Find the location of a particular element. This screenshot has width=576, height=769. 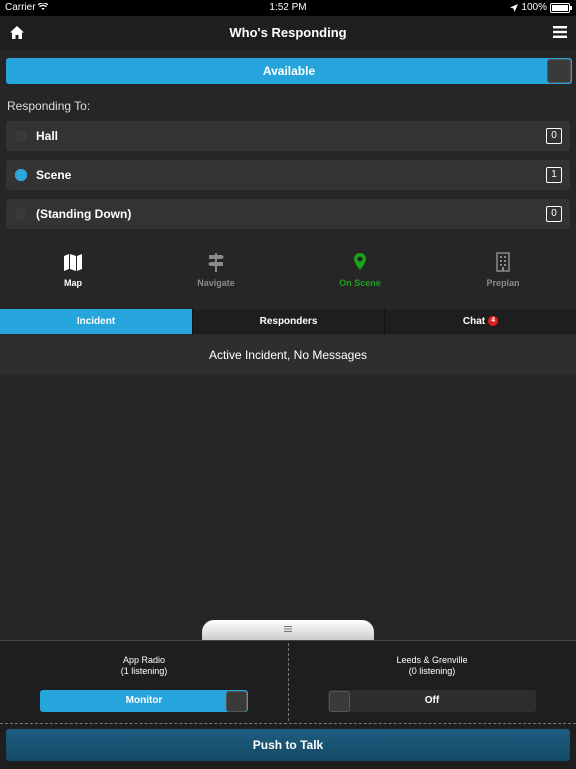

action-preplan: Preplan is located at coordinates (503, 270).